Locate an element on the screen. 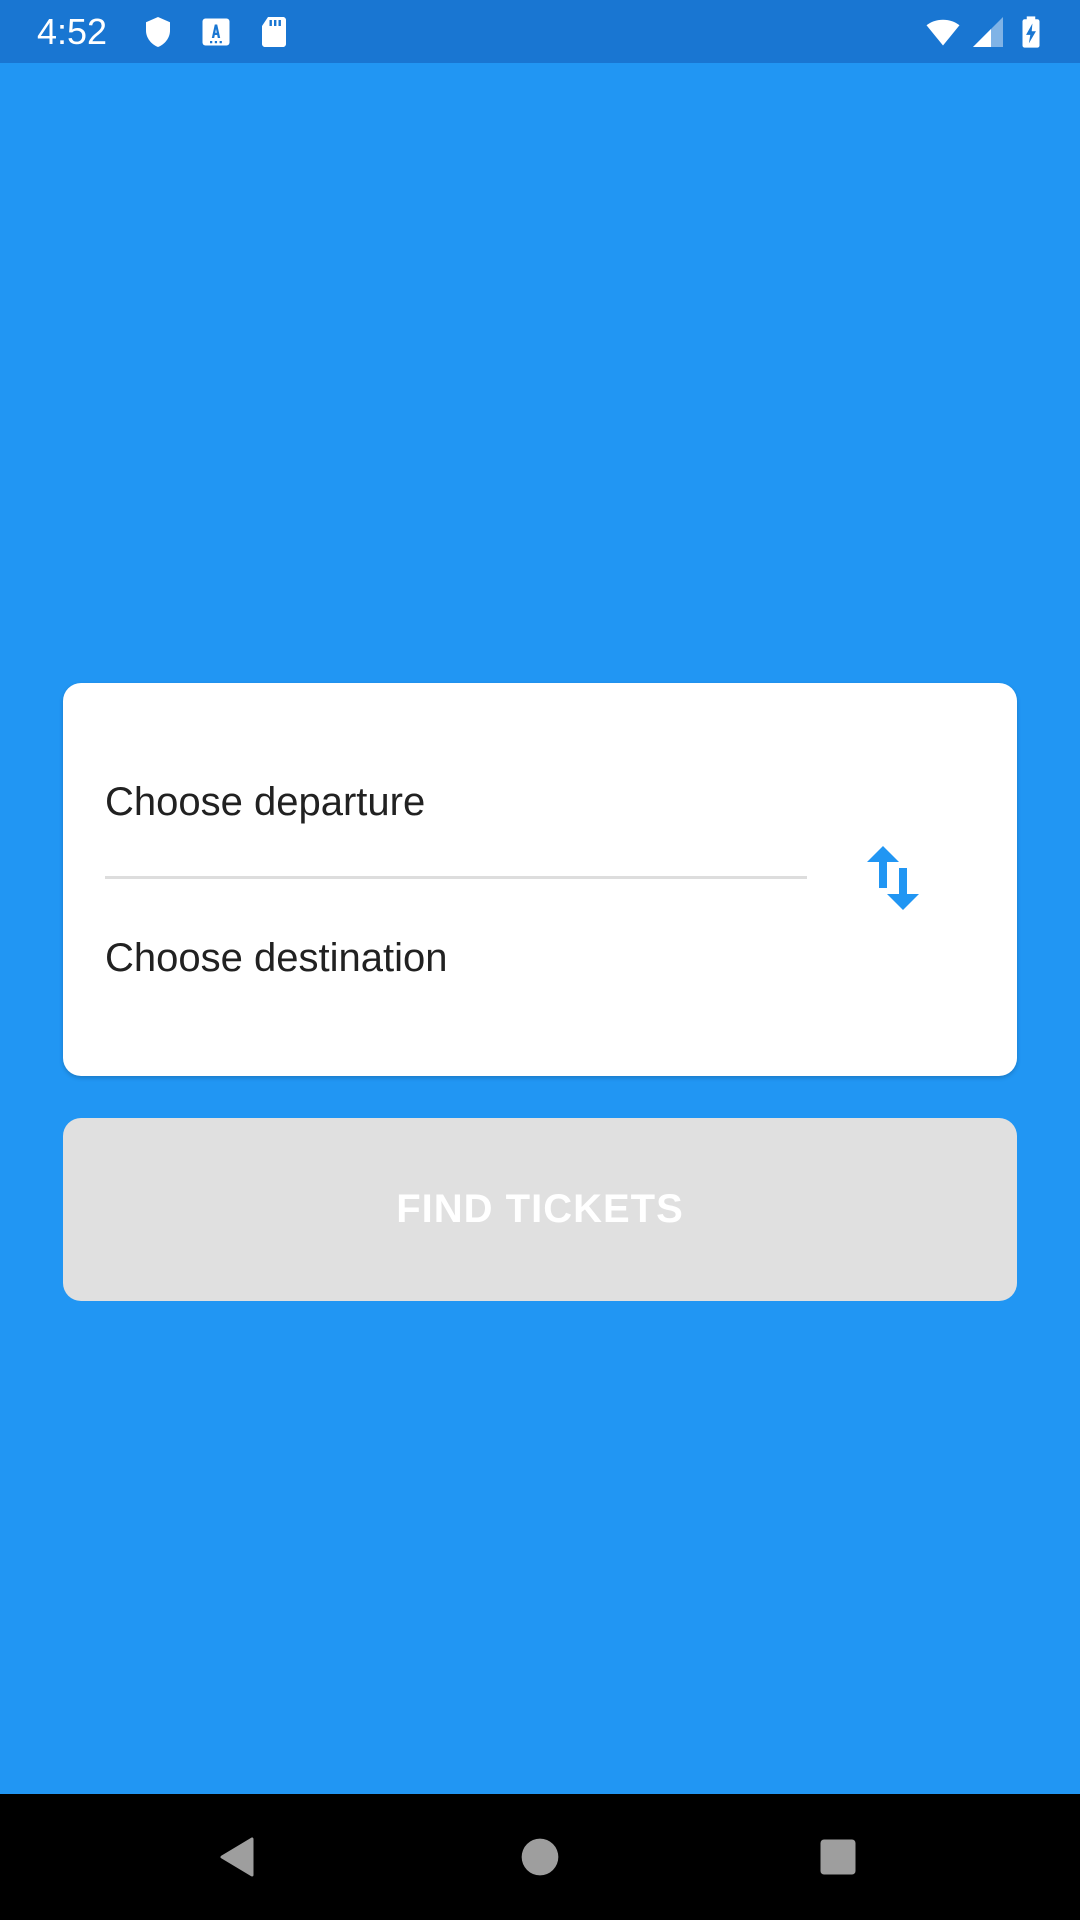 Image resolution: width=1080 pixels, height=1920 pixels. departure-field: Choose departure is located at coordinates (455, 802).